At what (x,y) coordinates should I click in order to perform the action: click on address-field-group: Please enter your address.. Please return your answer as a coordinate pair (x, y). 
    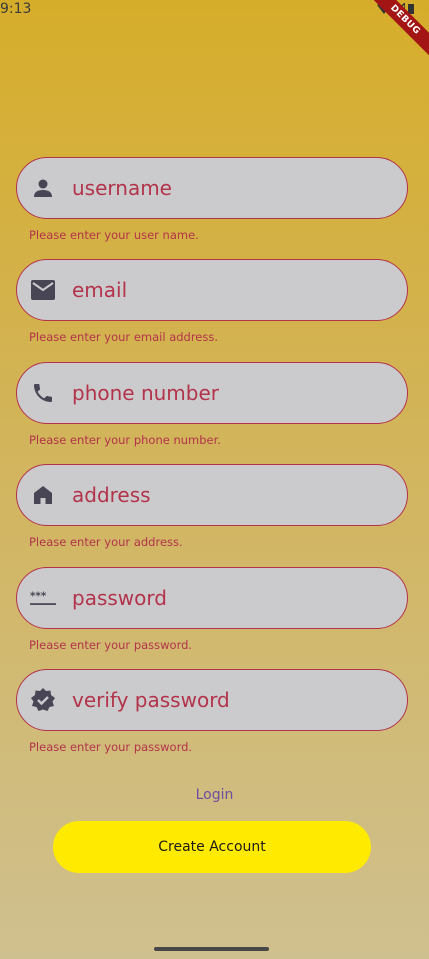
    Looking at the image, I should click on (212, 506).